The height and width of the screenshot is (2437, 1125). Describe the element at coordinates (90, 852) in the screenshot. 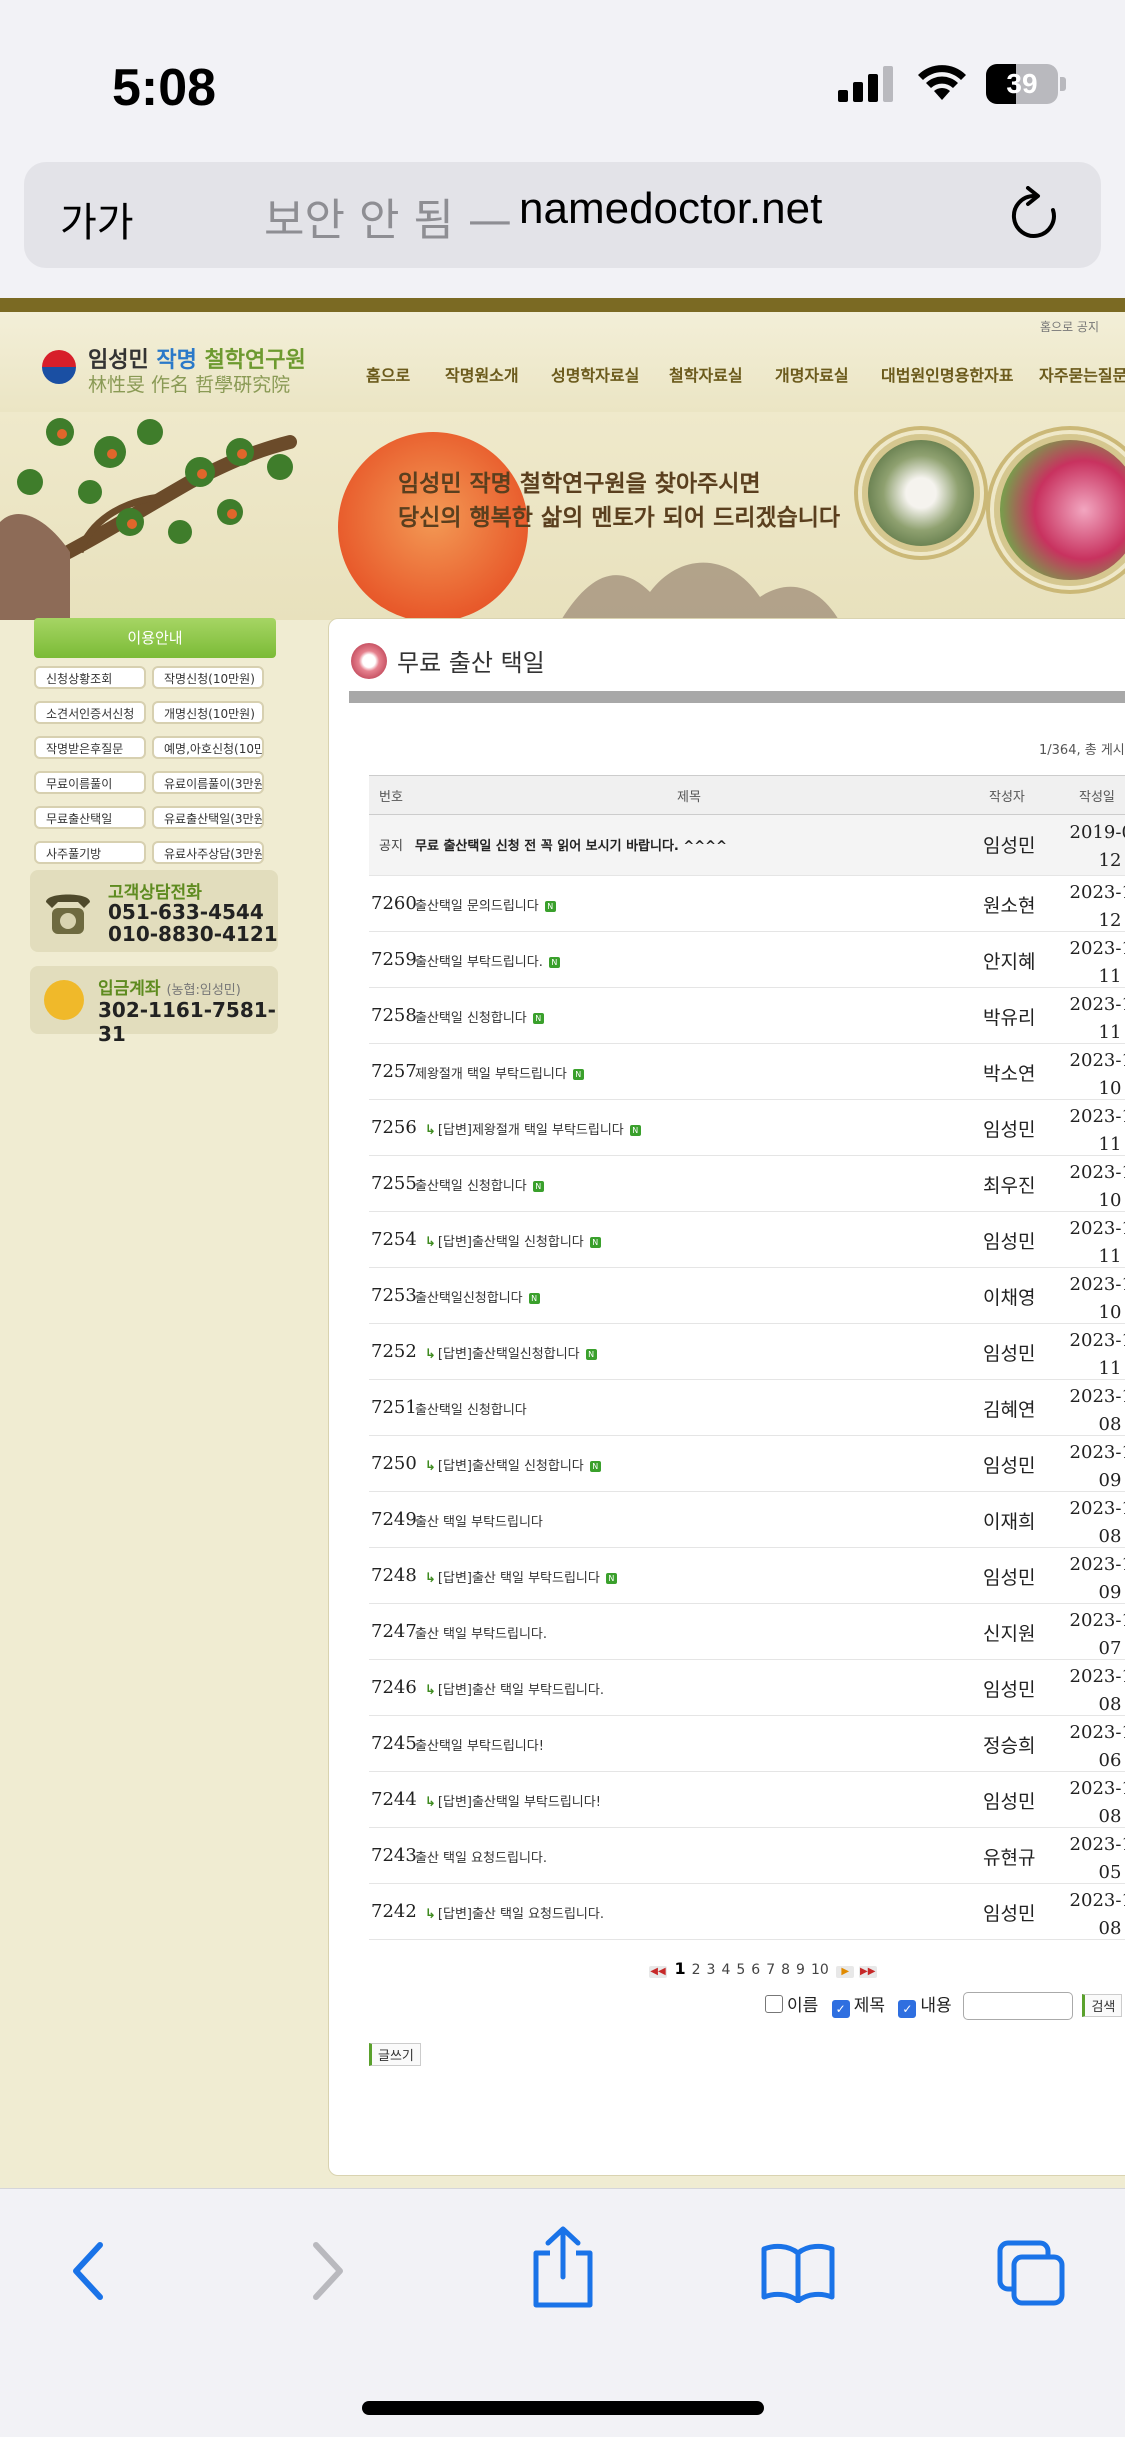

I see `sidebar-btn-saju: 사주풀기방` at that location.